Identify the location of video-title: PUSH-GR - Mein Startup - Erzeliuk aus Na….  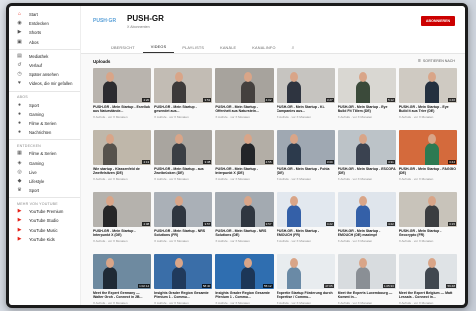
(122, 109).